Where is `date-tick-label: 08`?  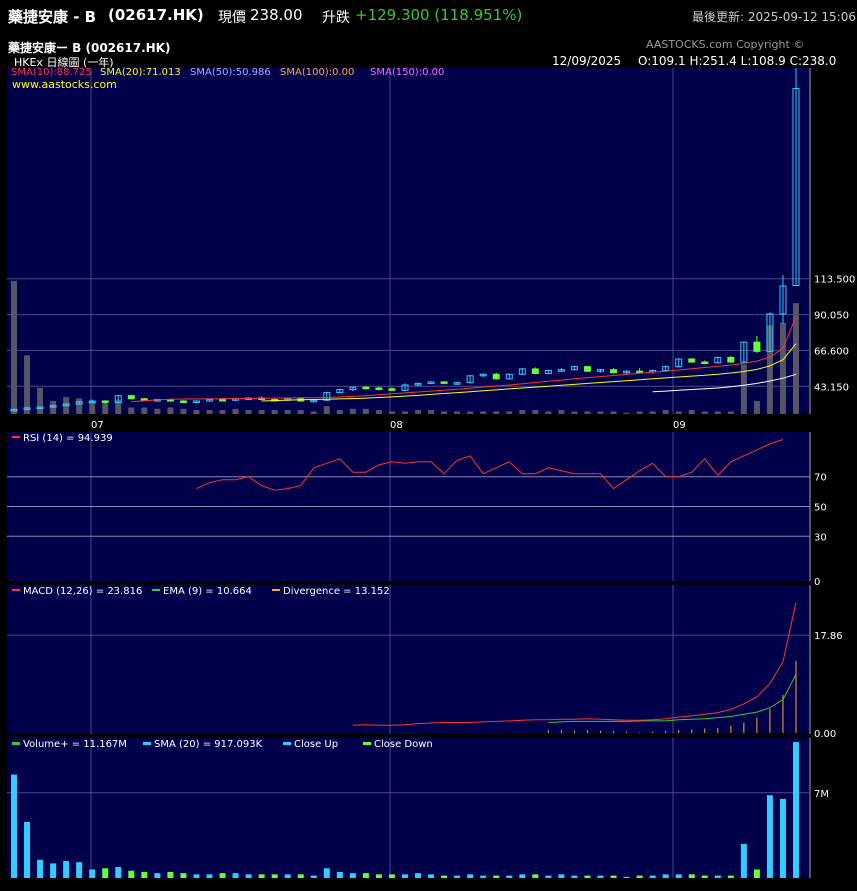 date-tick-label: 08 is located at coordinates (396, 425).